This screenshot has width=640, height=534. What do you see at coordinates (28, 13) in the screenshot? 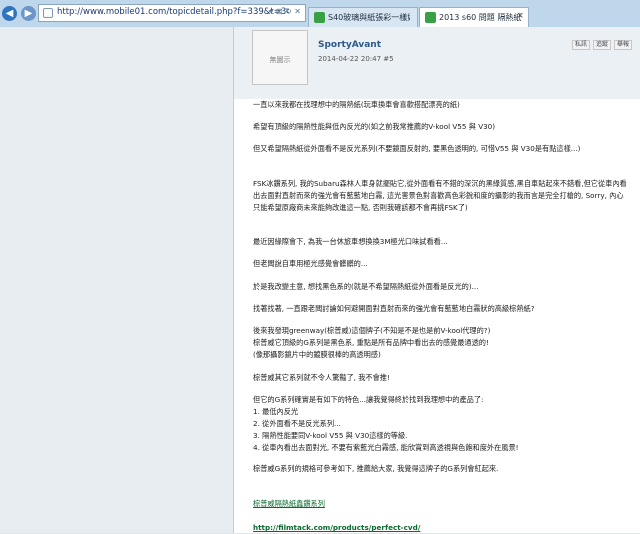
I see `forward-button: ▶` at bounding box center [28, 13].